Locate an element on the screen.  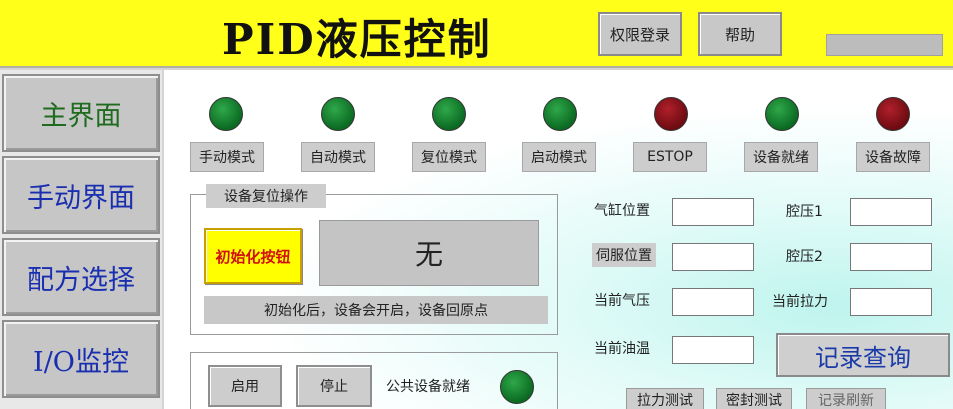
cylinder-position-field is located at coordinates (713, 212).